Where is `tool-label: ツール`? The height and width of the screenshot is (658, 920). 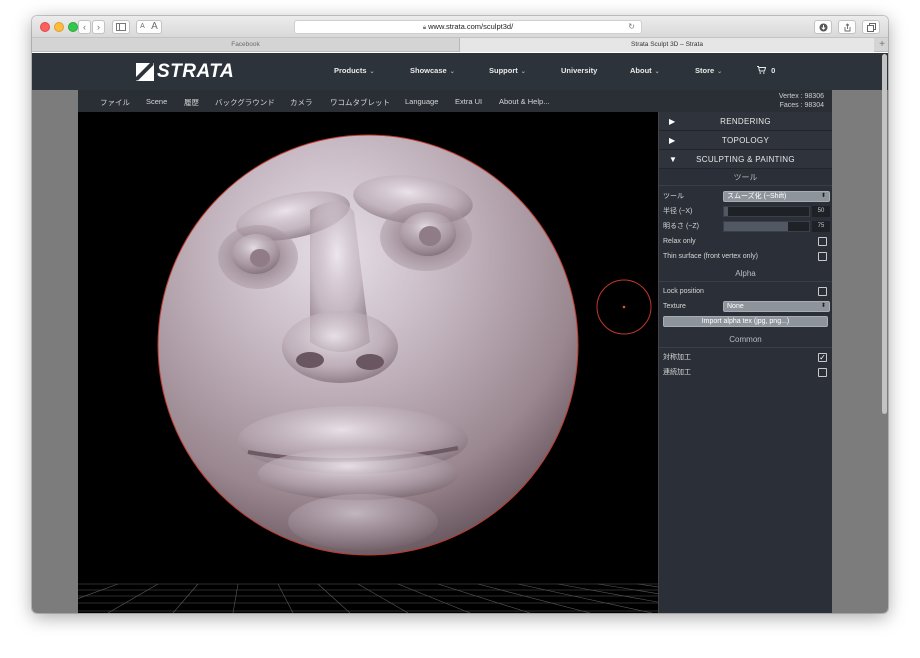 tool-label: ツール is located at coordinates (673, 196).